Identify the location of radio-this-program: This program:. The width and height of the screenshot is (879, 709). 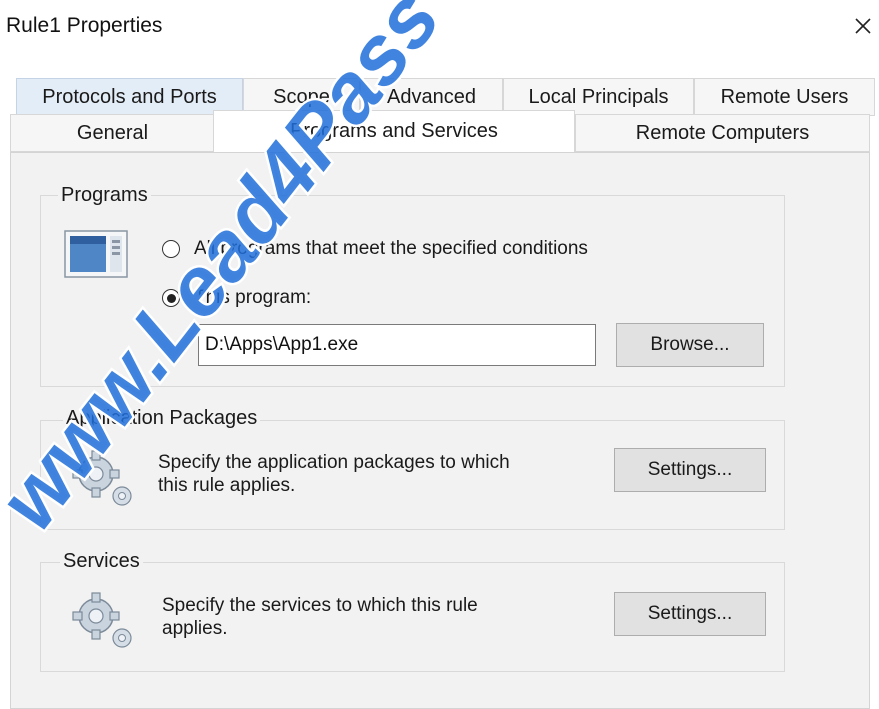
(236, 298).